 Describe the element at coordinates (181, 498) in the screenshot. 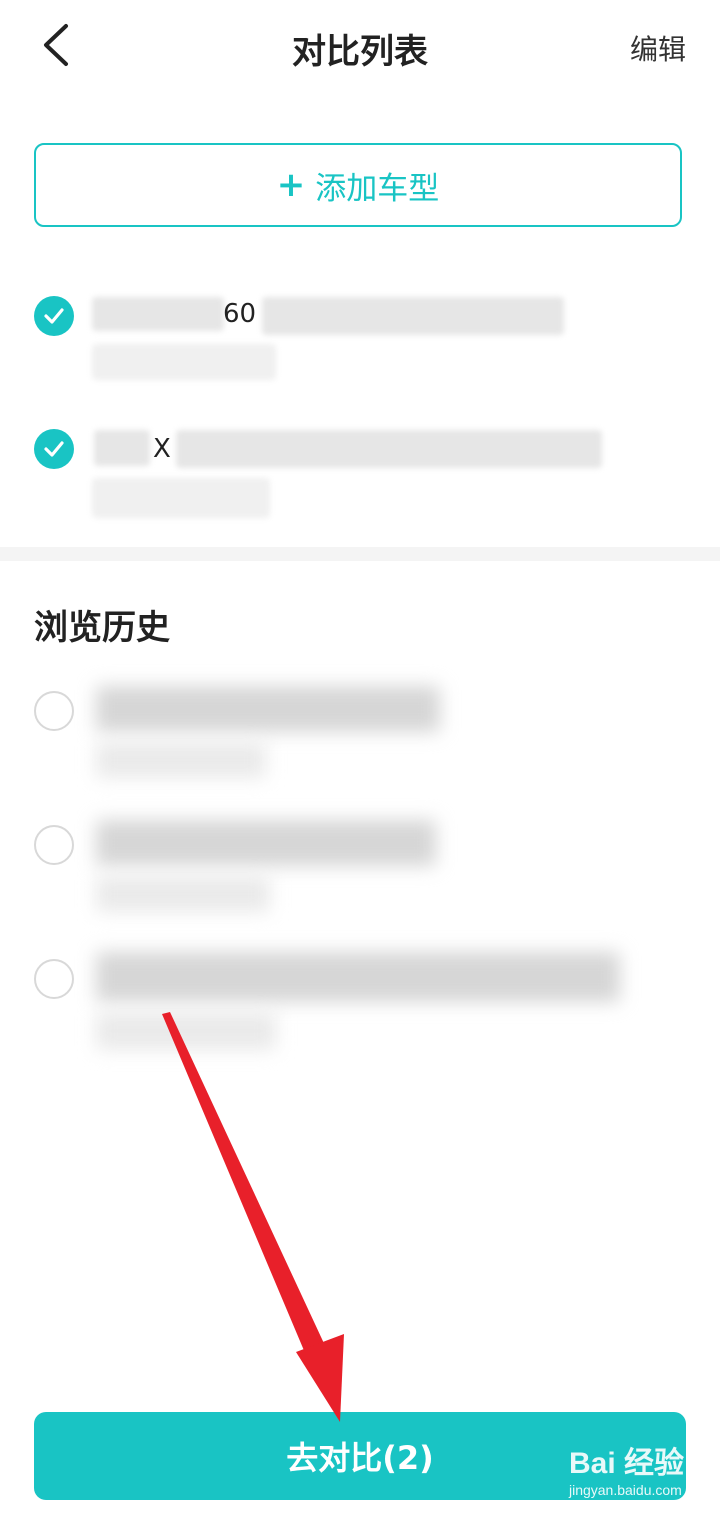

I see `compare-item-2-subtitle-blurred` at that location.